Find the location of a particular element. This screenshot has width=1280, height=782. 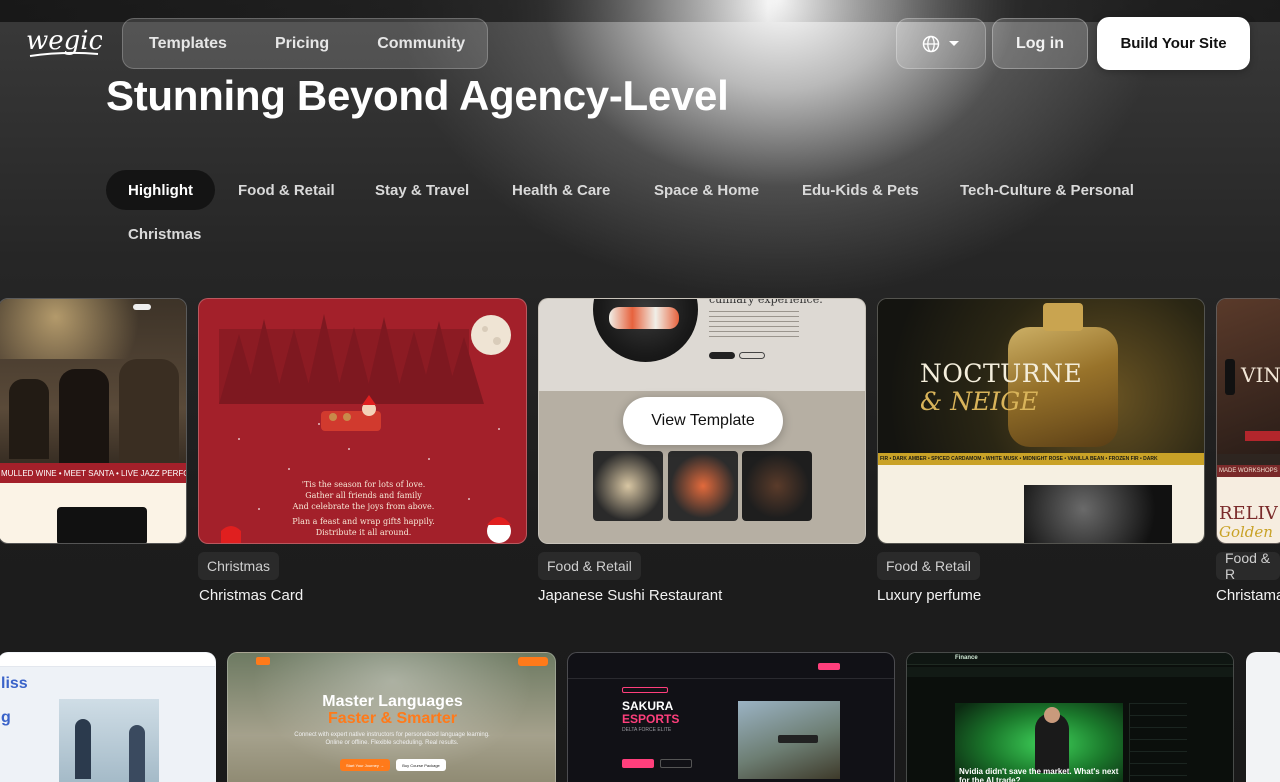

christmas-line-3: And celebrate the joys from above. is located at coordinates (363, 506).